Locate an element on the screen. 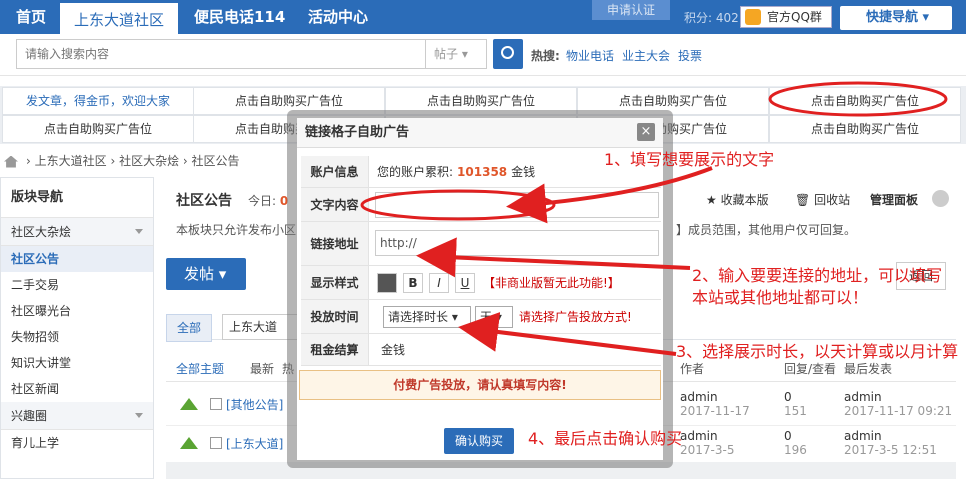  link-row: 链接地址 http:// is located at coordinates (481, 244).